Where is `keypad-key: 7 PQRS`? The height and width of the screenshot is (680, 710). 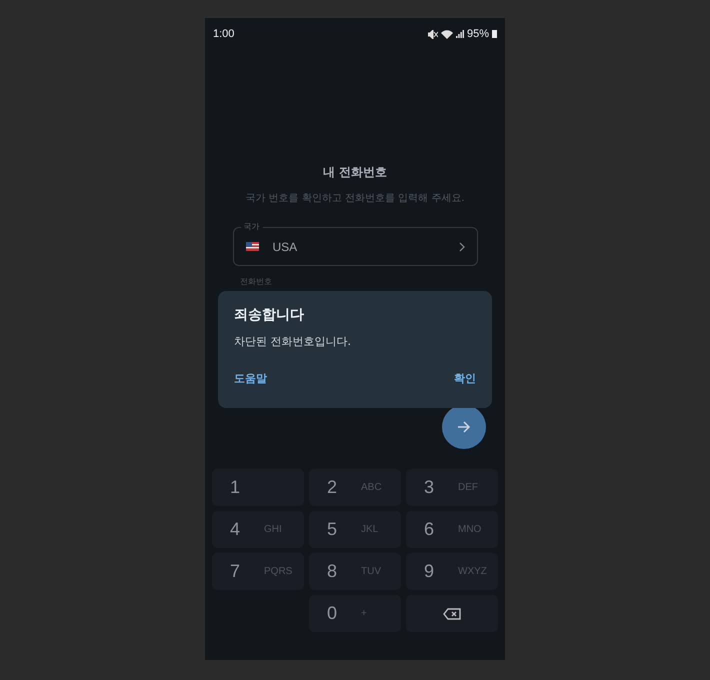 keypad-key: 7 PQRS is located at coordinates (258, 571).